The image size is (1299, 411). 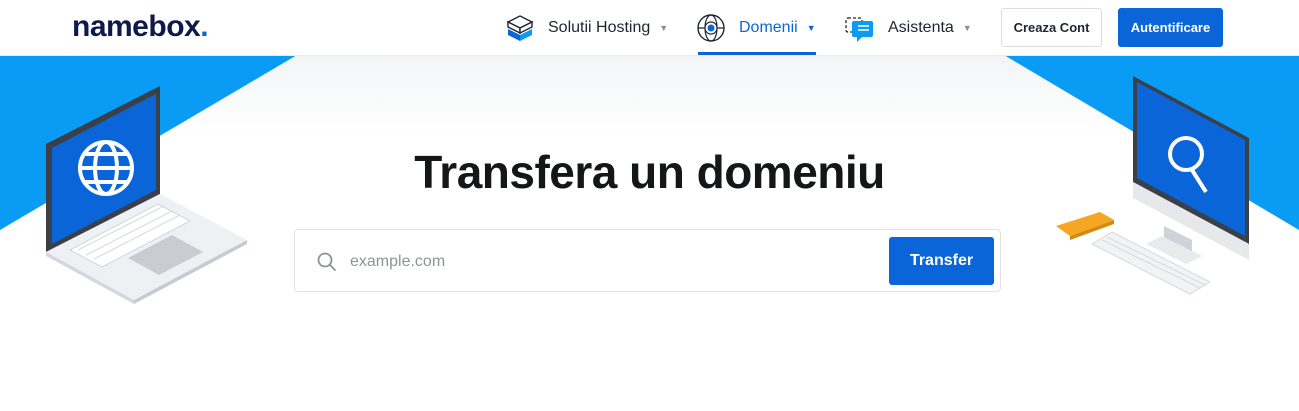 I want to click on logo-text: namebox, so click(x=136, y=26).